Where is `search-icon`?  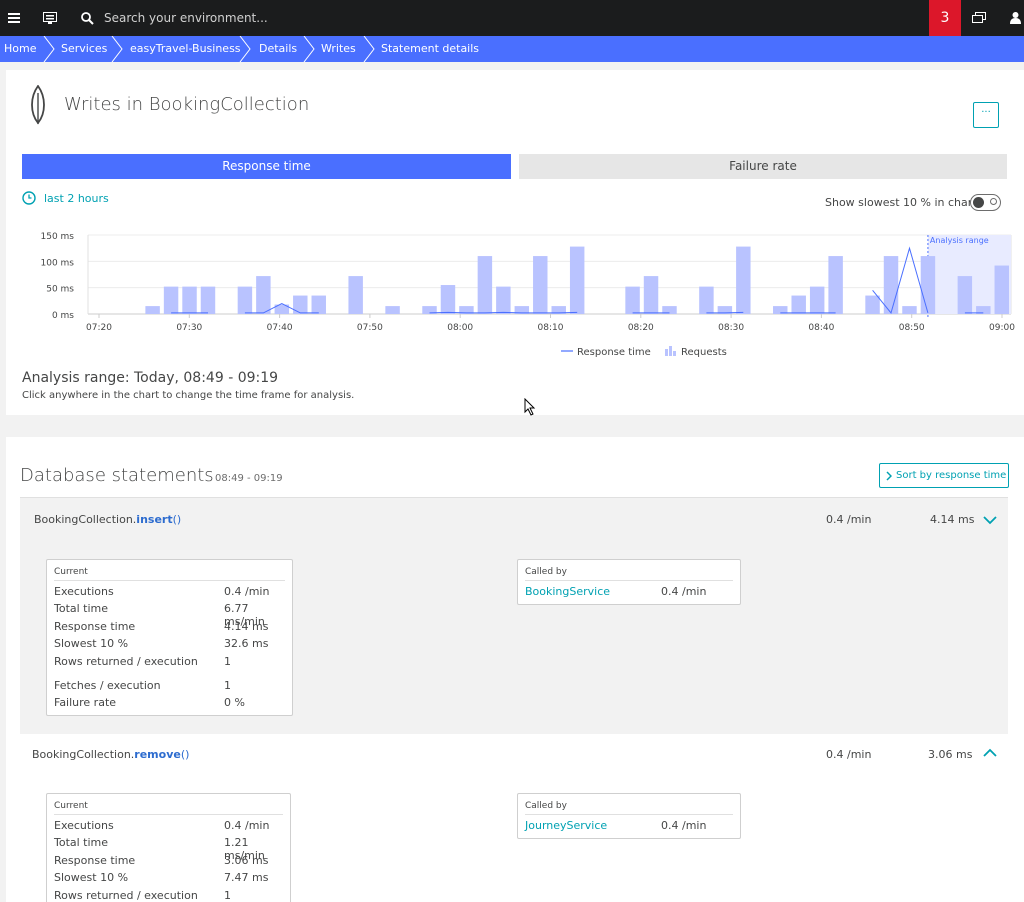 search-icon is located at coordinates (87, 18).